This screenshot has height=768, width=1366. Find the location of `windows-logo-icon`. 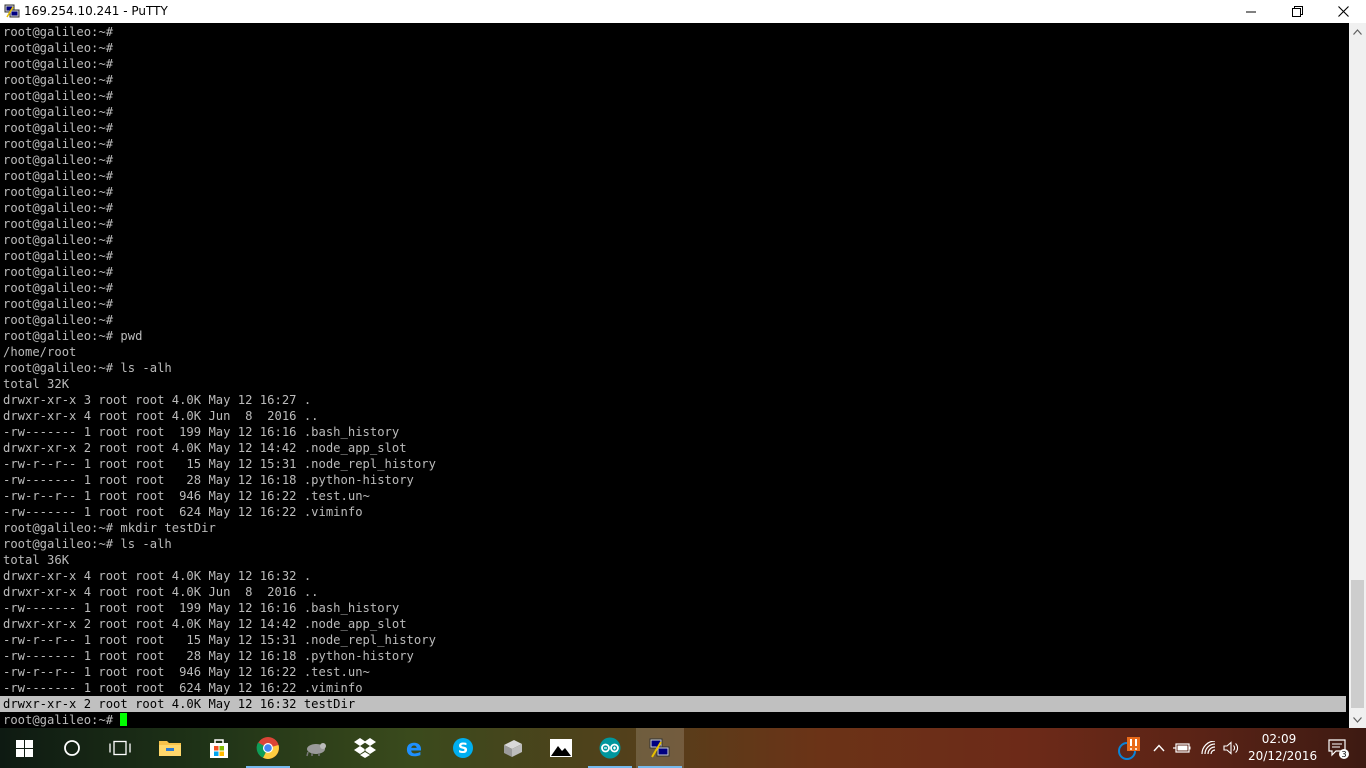

windows-logo-icon is located at coordinates (24, 748).